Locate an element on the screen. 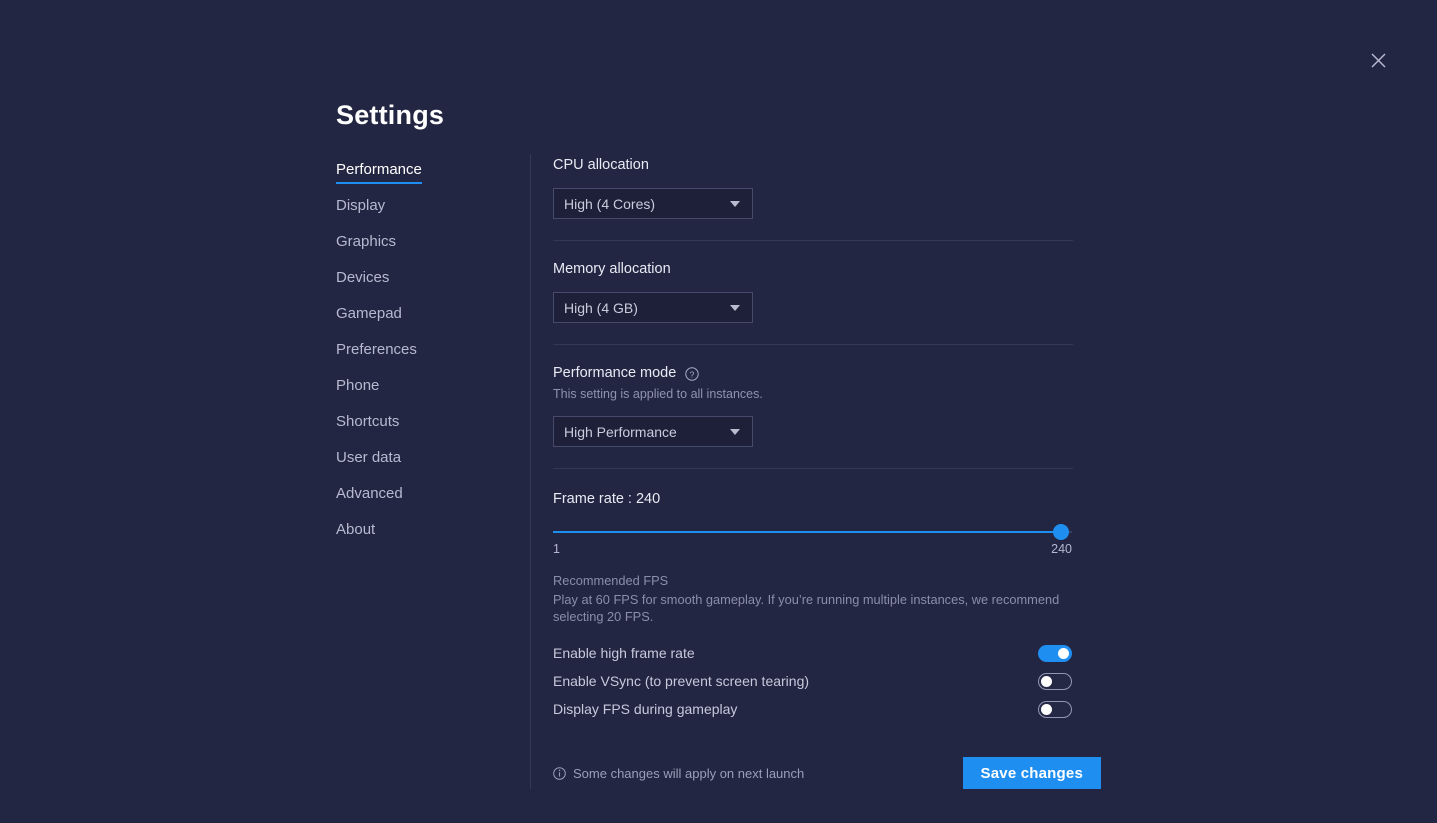 The image size is (1437, 823). sidebar-item-user-data: User data is located at coordinates (368, 460).